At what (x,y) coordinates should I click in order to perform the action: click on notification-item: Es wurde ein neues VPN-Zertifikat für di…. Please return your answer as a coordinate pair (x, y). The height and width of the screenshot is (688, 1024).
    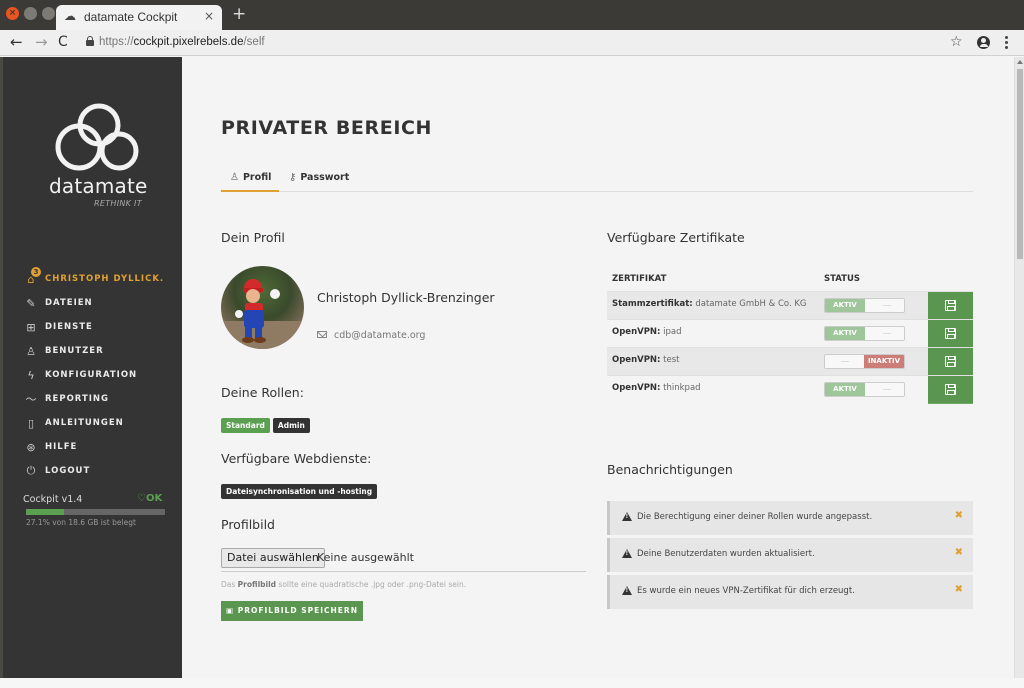
    Looking at the image, I should click on (790, 592).